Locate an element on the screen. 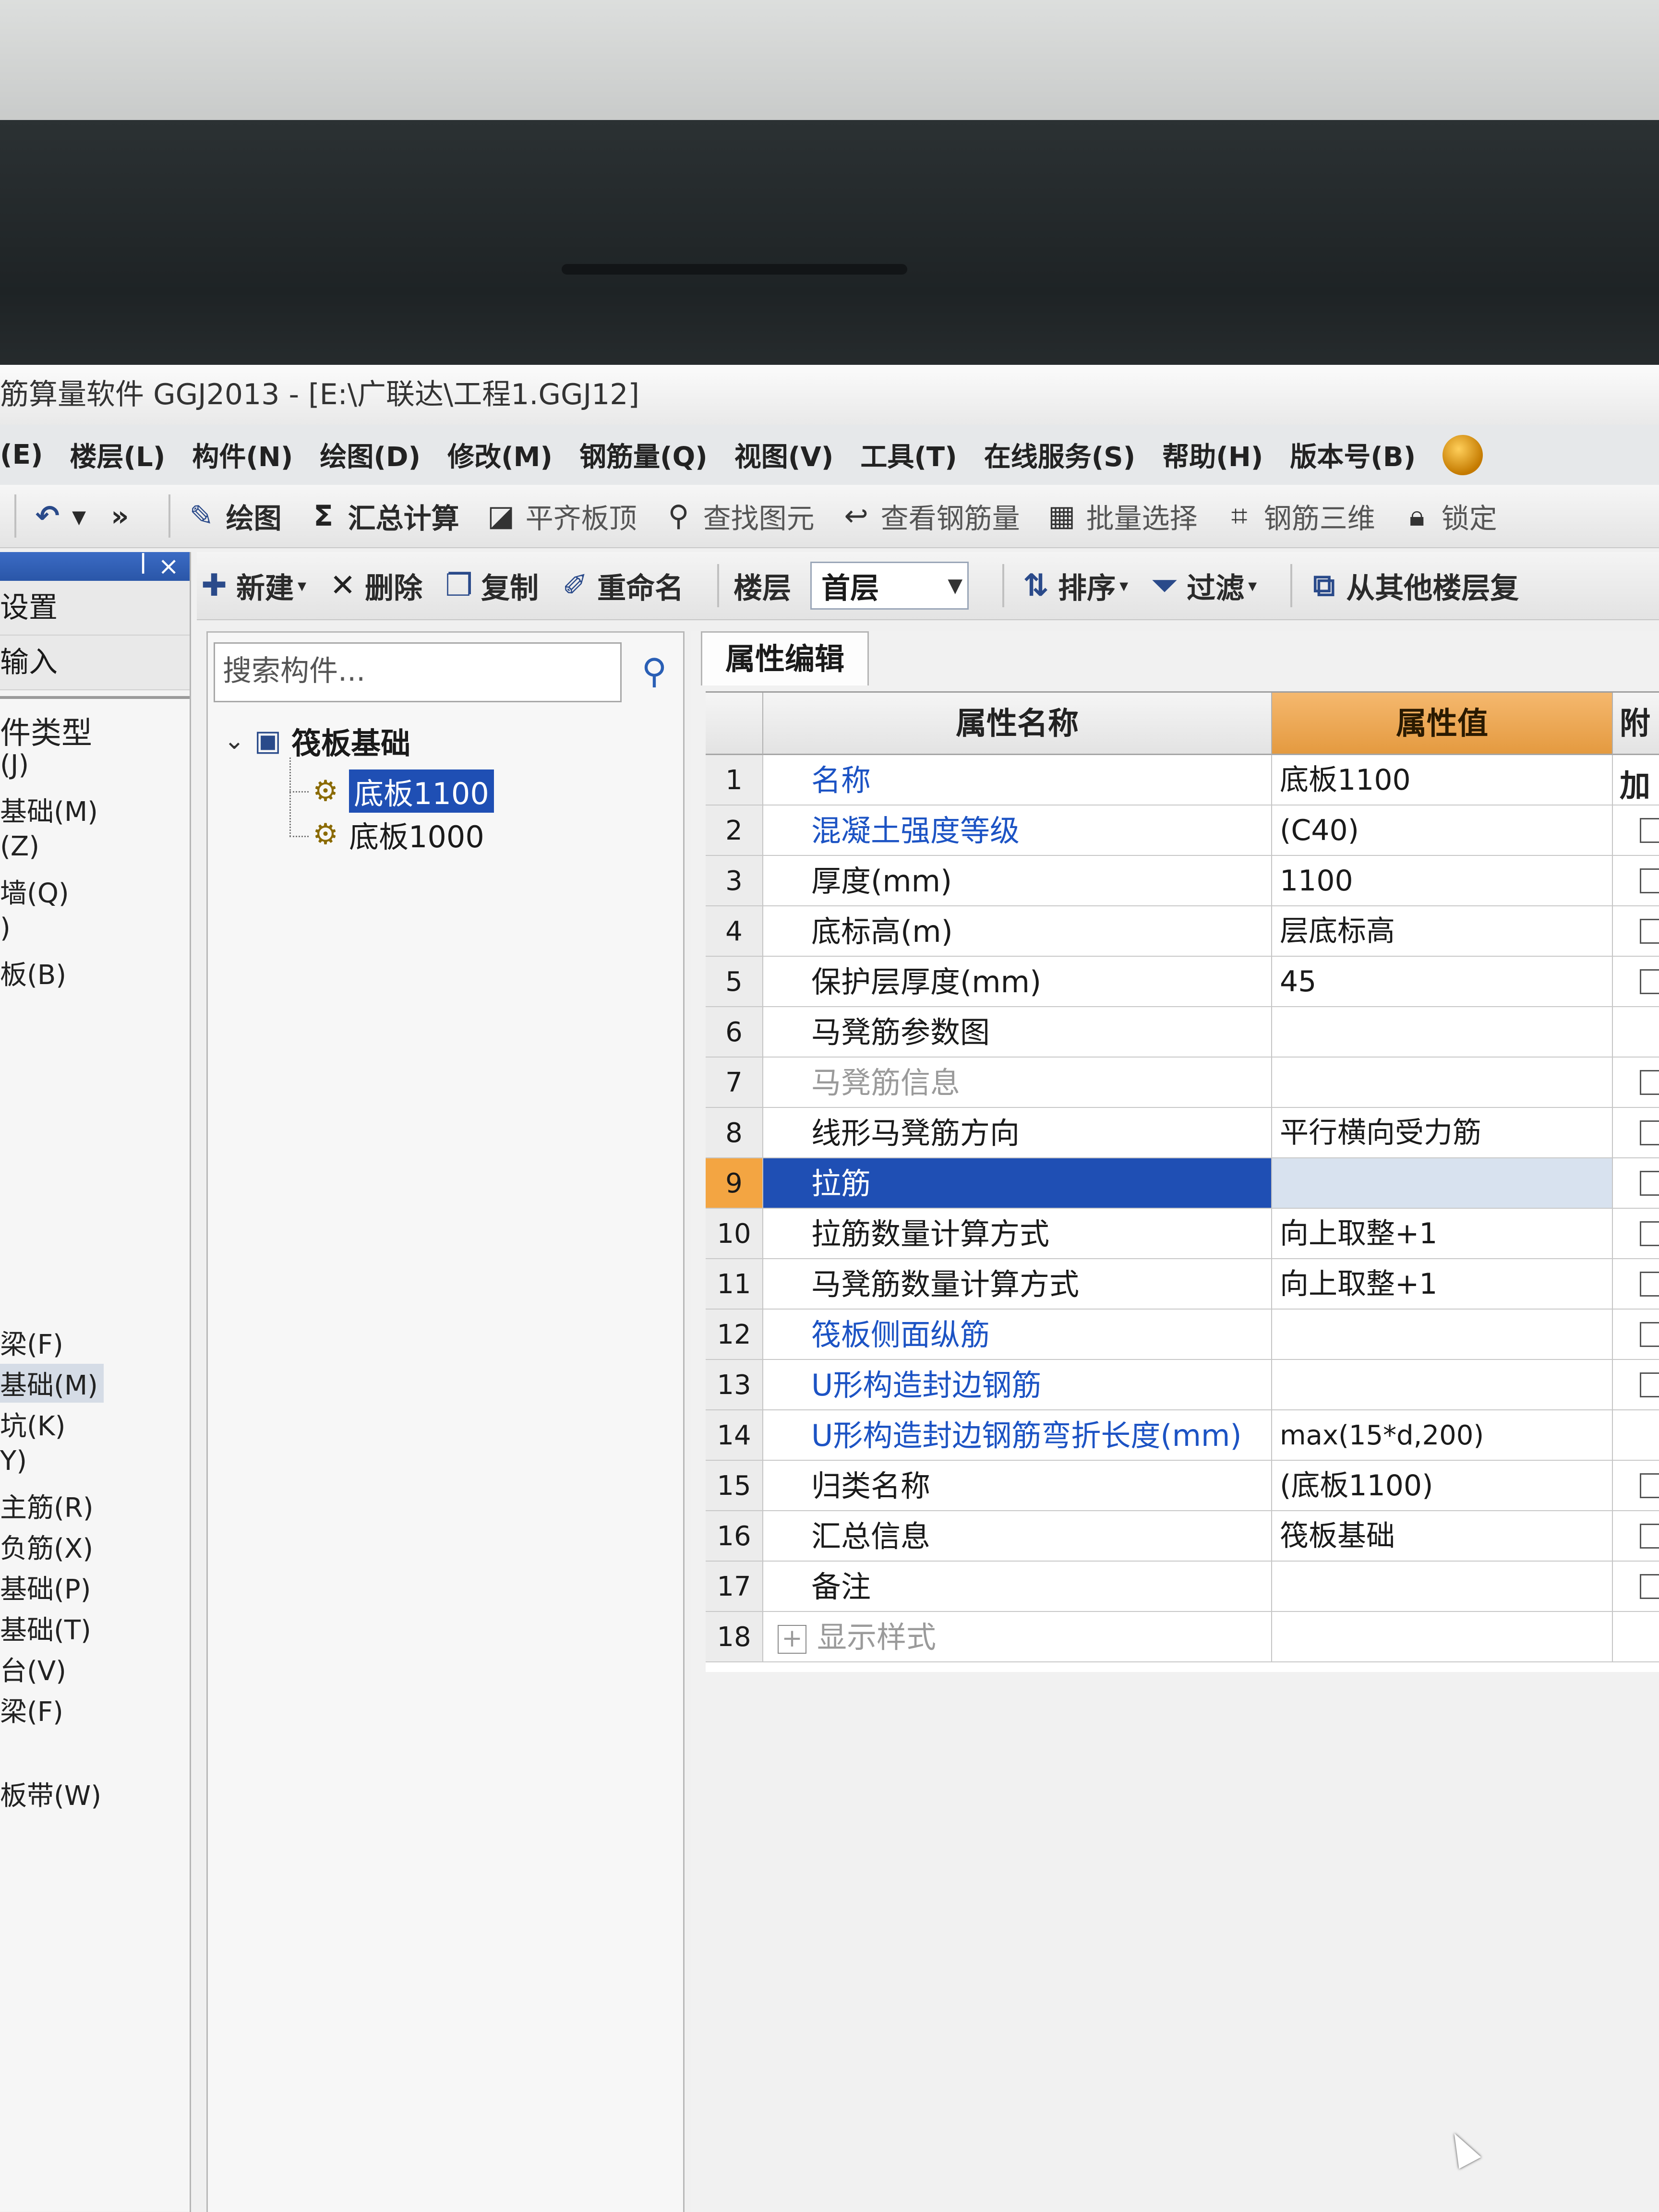  list-item-selected: 基础(M) is located at coordinates (52, 1383).